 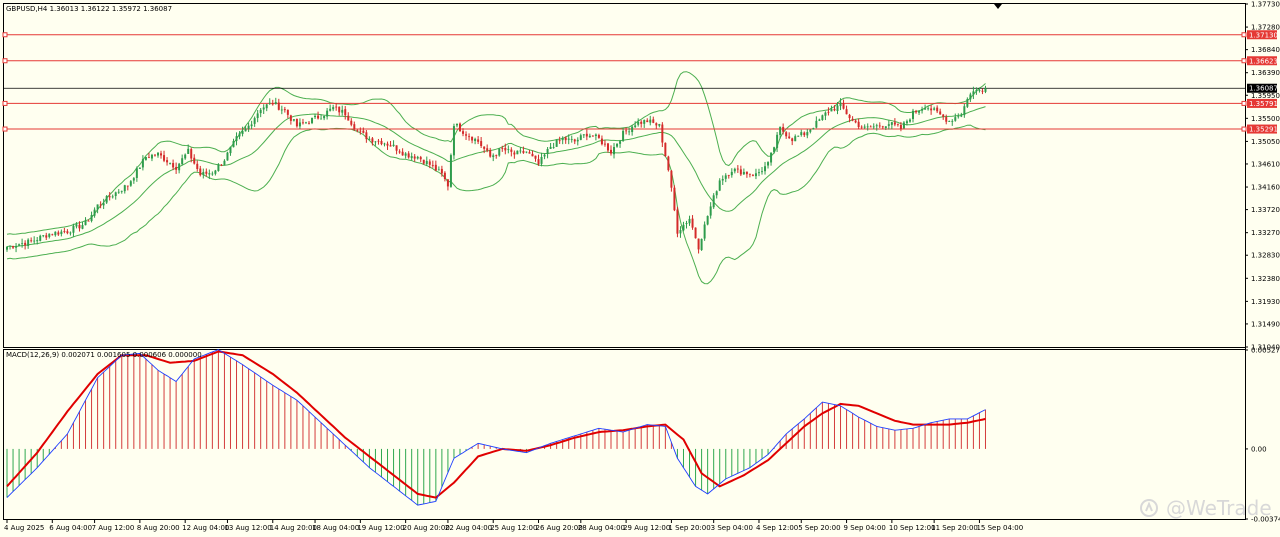 I want to click on time-tick-label: 6 Aug 04:00, so click(x=70, y=528).